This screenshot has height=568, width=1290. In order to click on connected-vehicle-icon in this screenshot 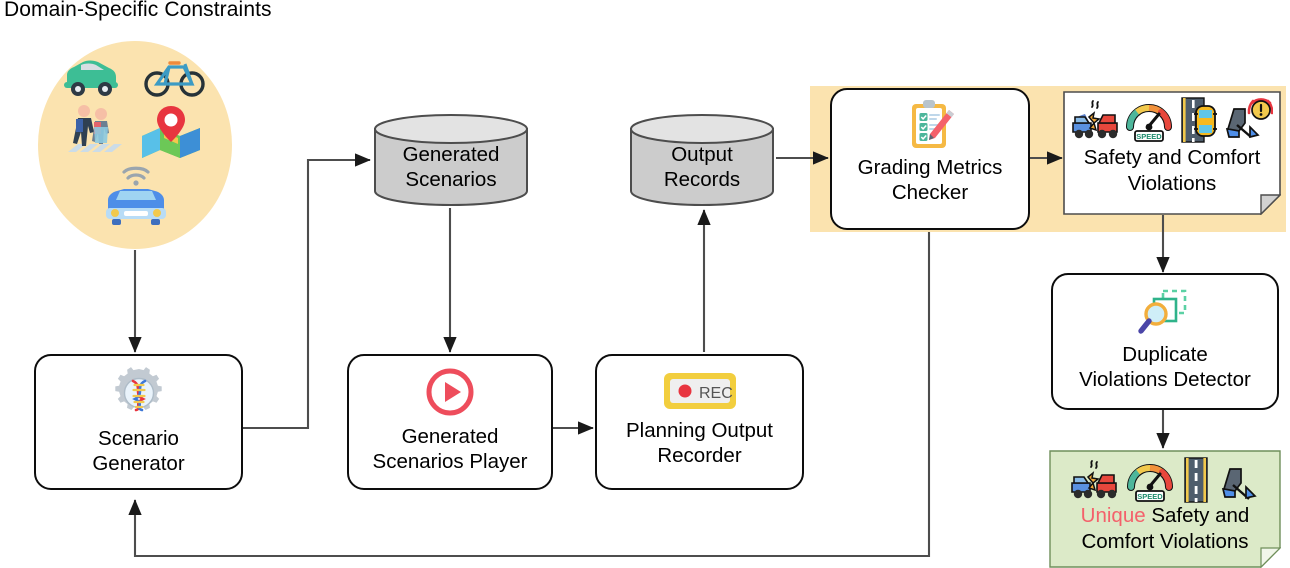, I will do `click(136, 195)`.